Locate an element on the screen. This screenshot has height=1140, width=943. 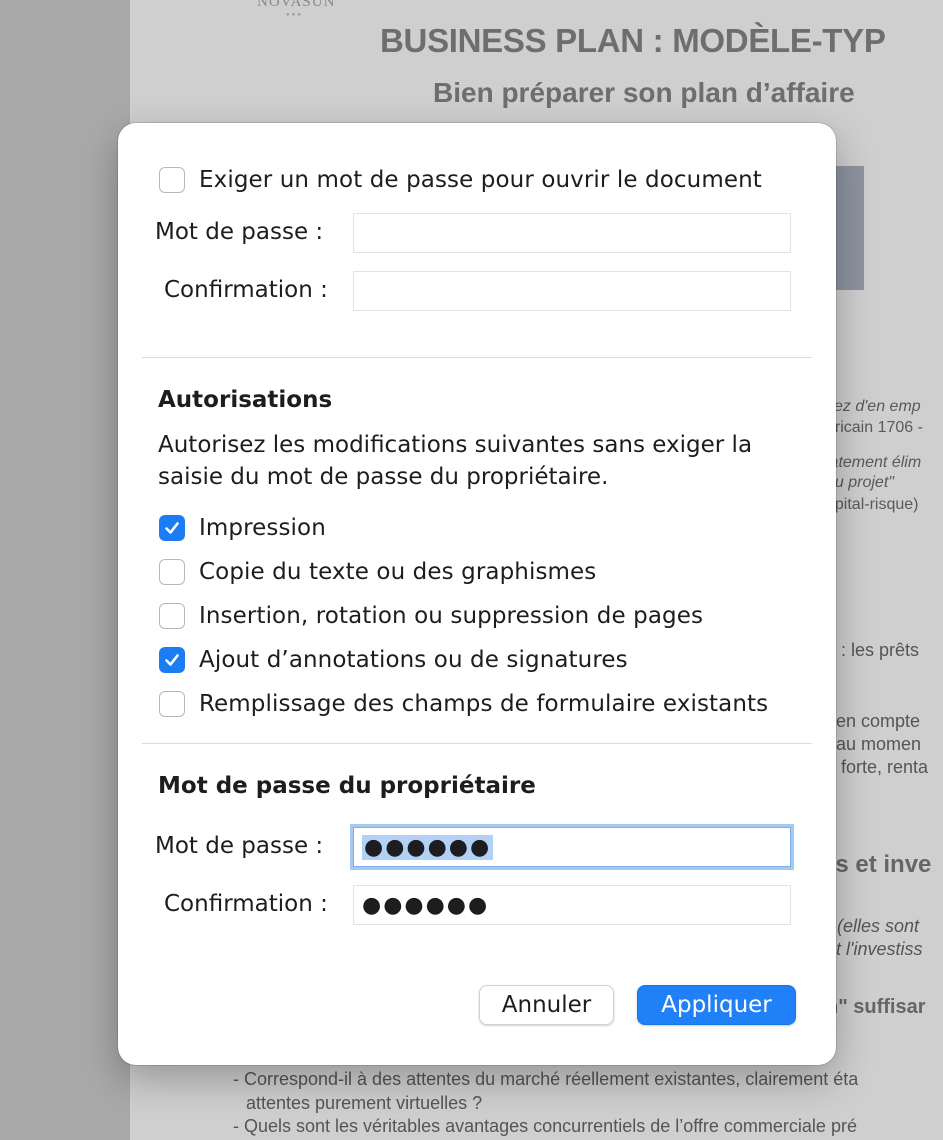
permission-annotations-checkbox is located at coordinates (172, 660).